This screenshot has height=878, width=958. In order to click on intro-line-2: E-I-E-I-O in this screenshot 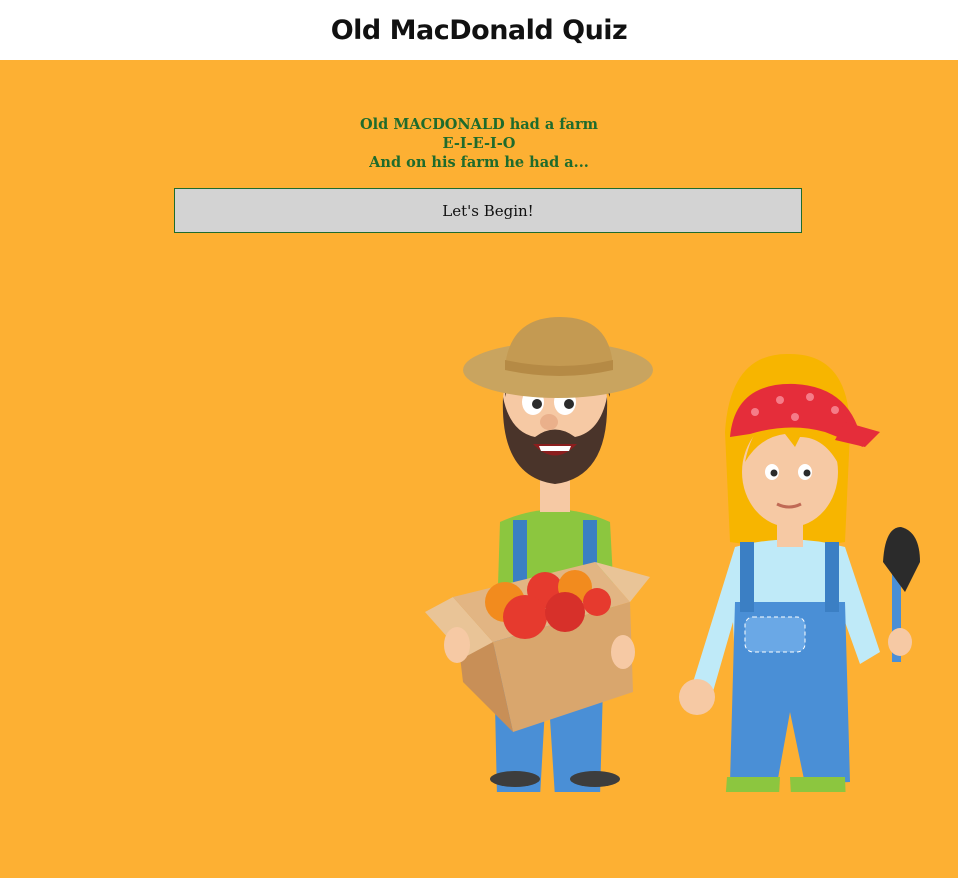, I will do `click(479, 143)`.